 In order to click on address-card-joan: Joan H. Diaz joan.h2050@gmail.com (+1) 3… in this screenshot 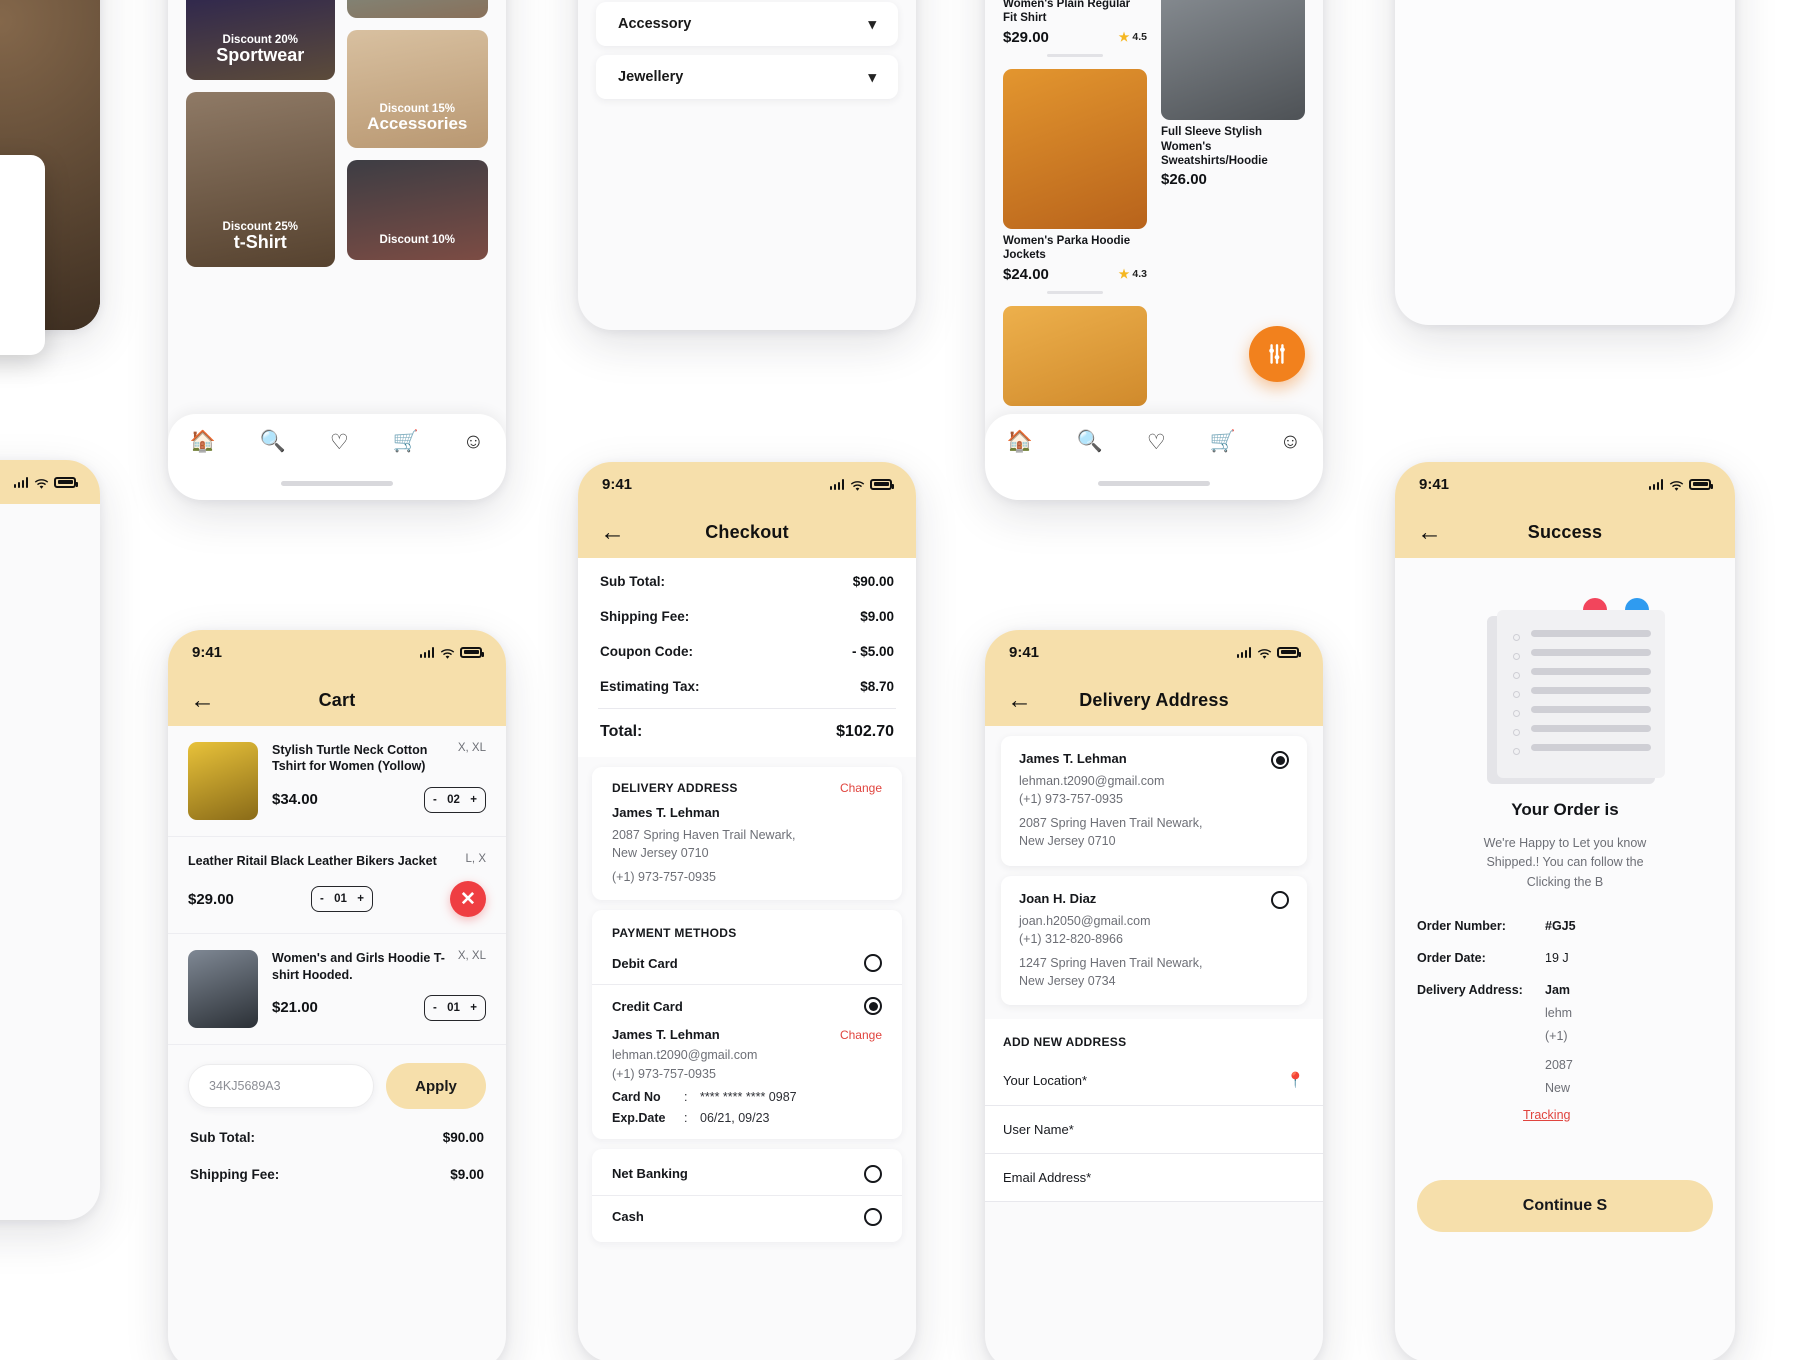, I will do `click(1154, 940)`.